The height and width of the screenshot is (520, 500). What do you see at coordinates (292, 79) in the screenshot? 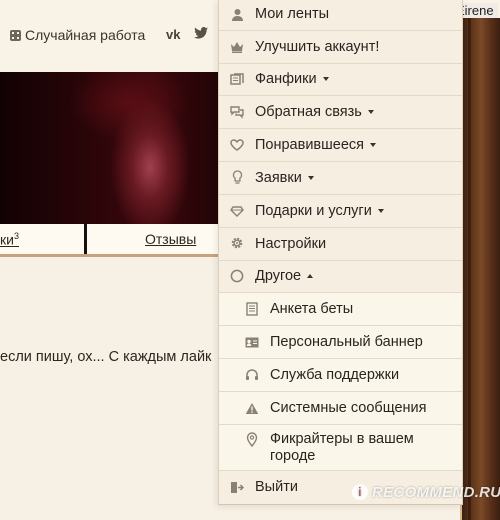
I see `menu-item-label: Фанфики` at bounding box center [292, 79].